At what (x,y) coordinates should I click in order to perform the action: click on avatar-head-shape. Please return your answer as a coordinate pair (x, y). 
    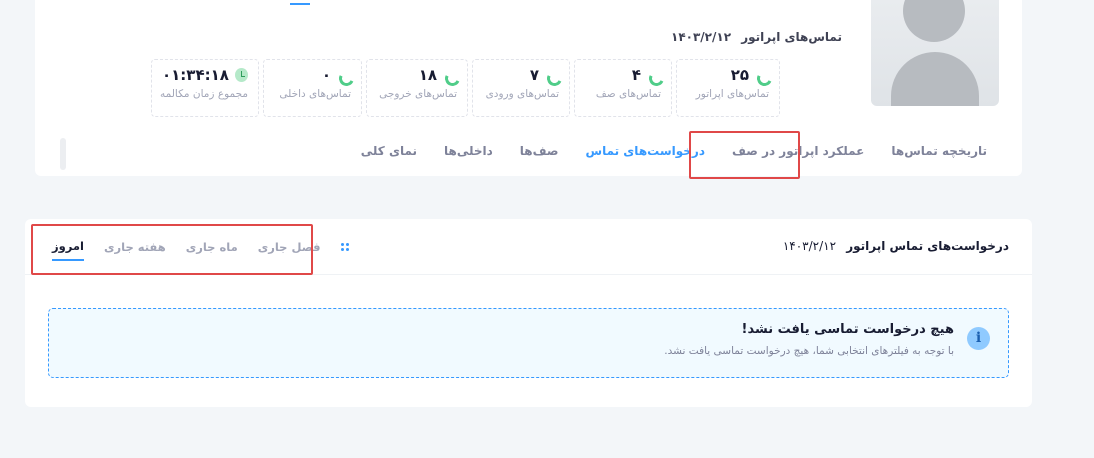
    Looking at the image, I should click on (934, 21).